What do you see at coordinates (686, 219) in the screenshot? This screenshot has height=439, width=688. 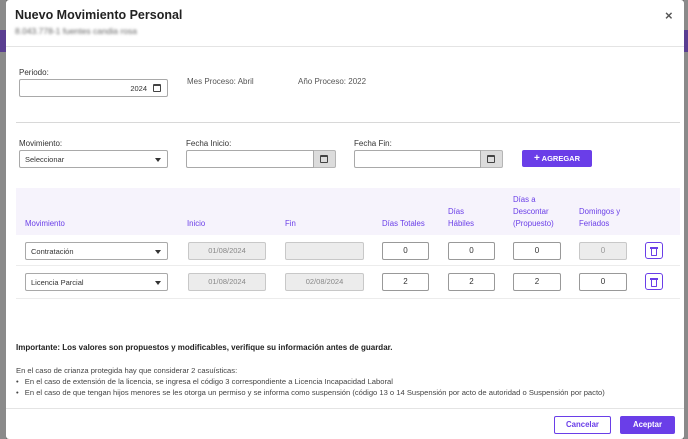 I see `backdrop-right` at bounding box center [686, 219].